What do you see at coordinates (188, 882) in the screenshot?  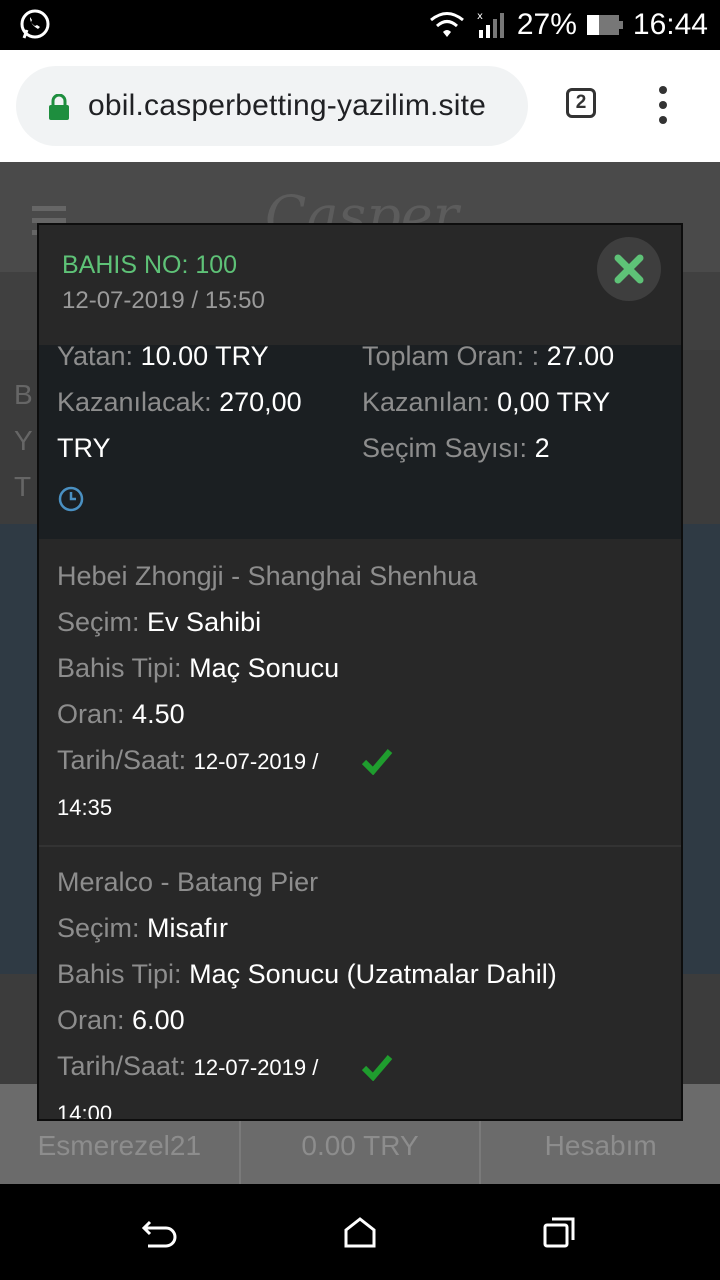 I see `match-name: Meralco - Batang Pier` at bounding box center [188, 882].